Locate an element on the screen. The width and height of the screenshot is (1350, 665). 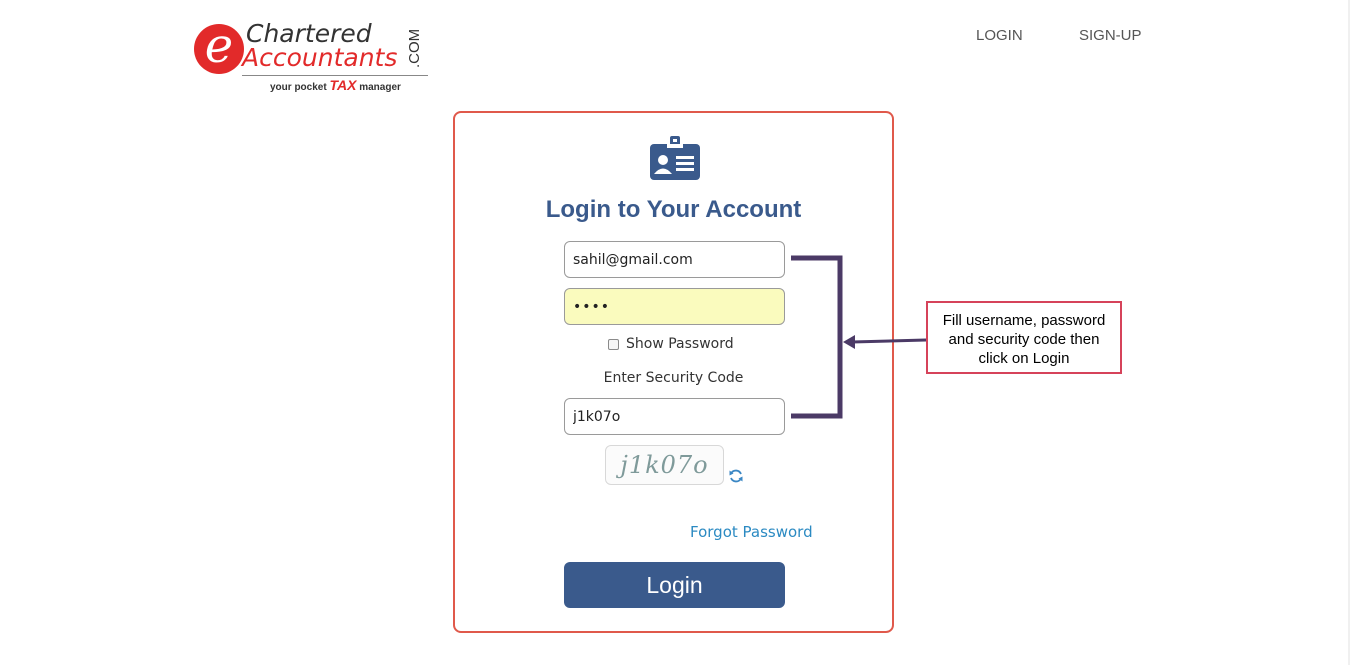
annotation-bracket is located at coordinates (859, 337).